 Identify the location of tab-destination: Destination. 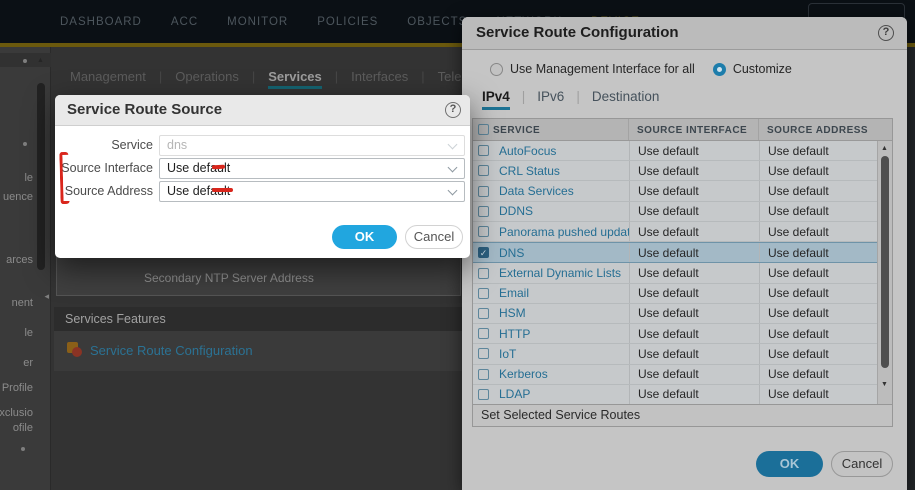
(626, 99).